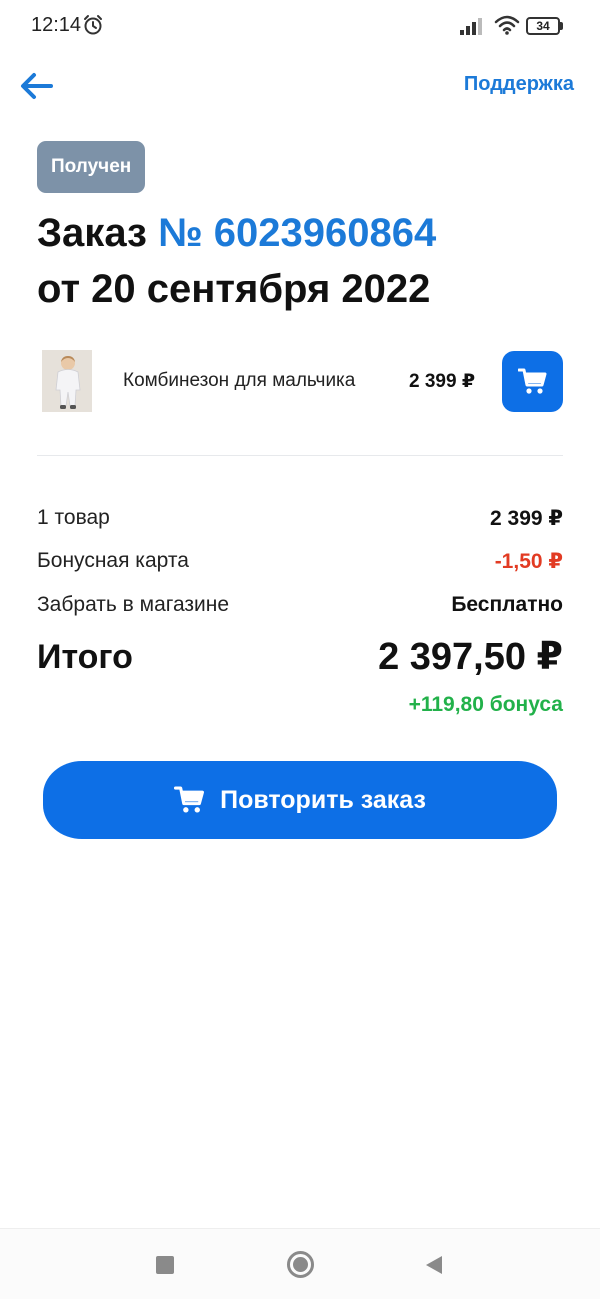 The image size is (600, 1299). I want to click on alarm-icon, so click(93, 25).